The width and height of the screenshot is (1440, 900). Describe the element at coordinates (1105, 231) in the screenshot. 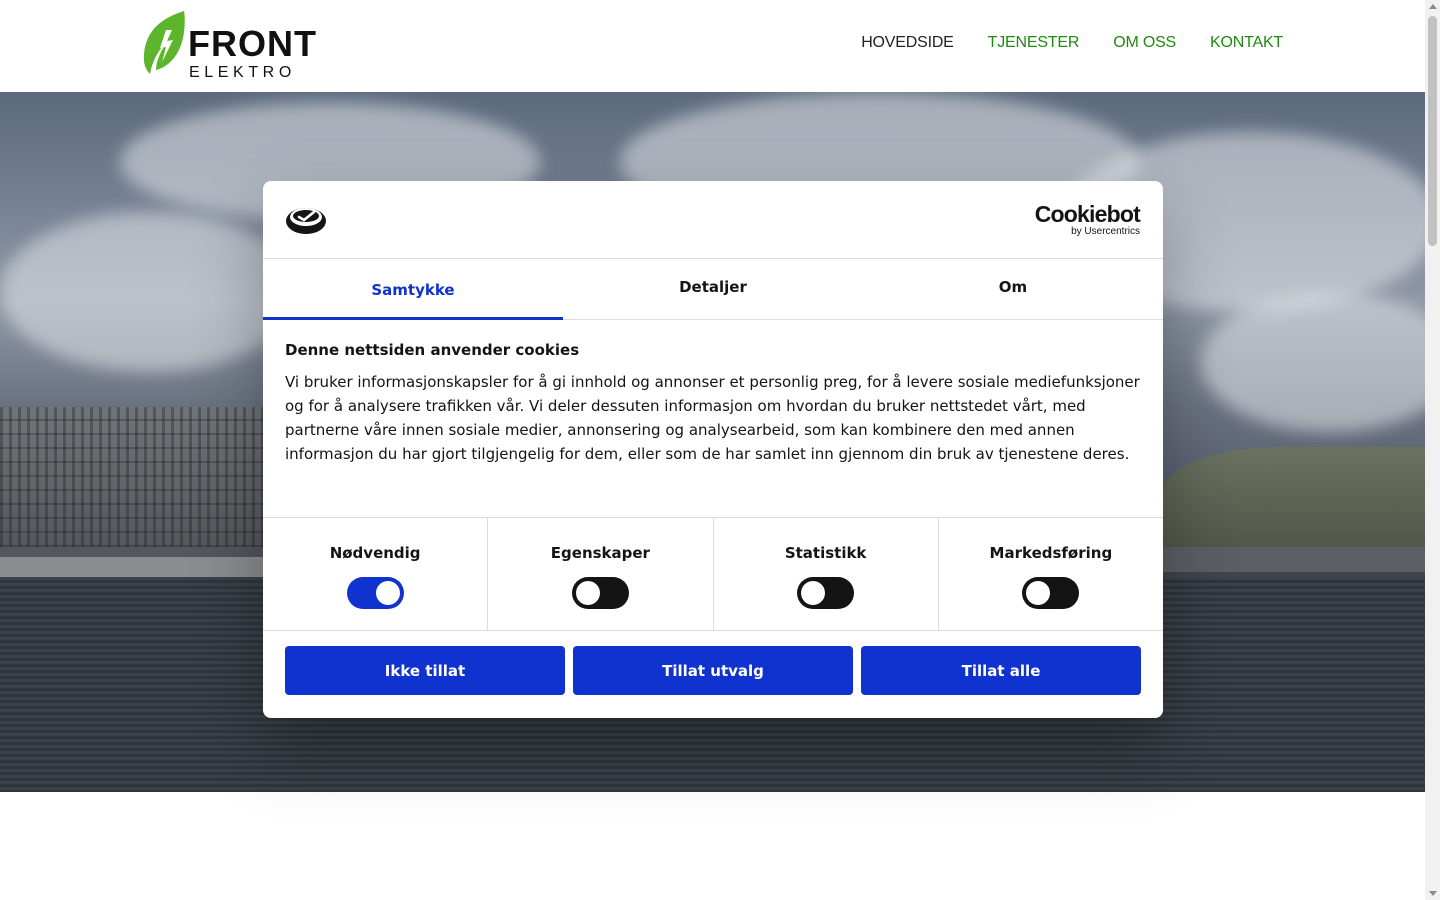

I see `cookiebot-logo-sub: by Usercentrics` at that location.